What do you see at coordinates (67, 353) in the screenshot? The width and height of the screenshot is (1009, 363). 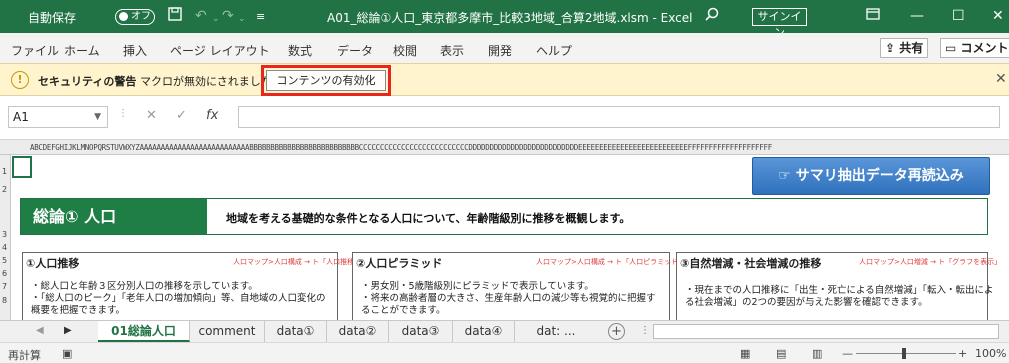 I see `macro-record-icon: ▣` at bounding box center [67, 353].